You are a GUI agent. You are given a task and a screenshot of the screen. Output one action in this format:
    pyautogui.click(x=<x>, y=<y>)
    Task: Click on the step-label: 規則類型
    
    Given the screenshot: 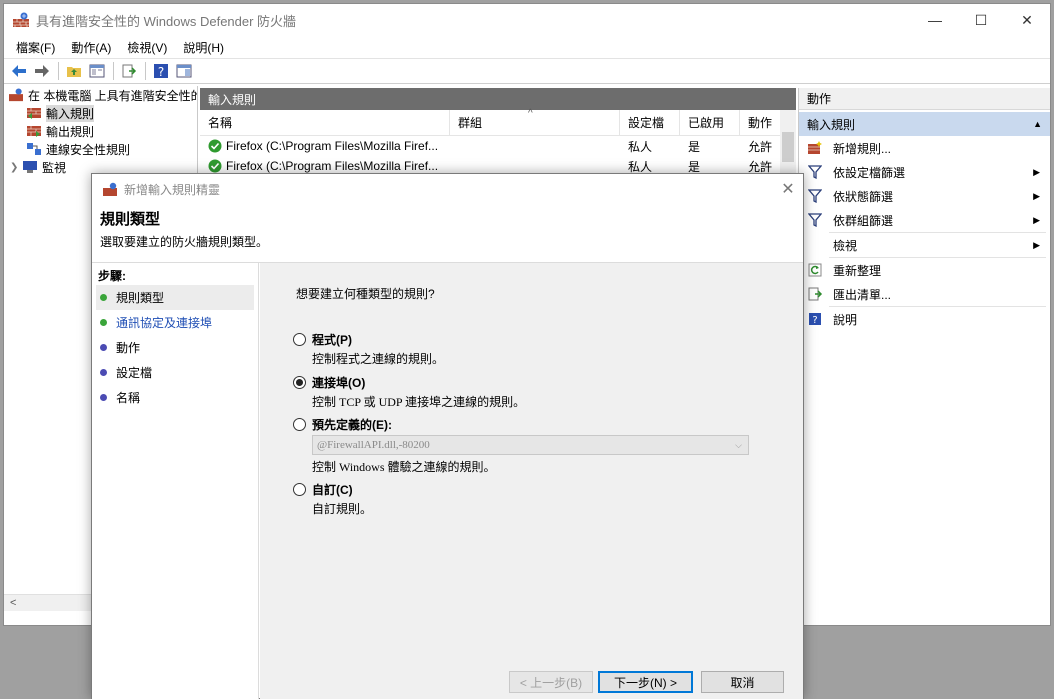 What is the action you would take?
    pyautogui.click(x=140, y=298)
    